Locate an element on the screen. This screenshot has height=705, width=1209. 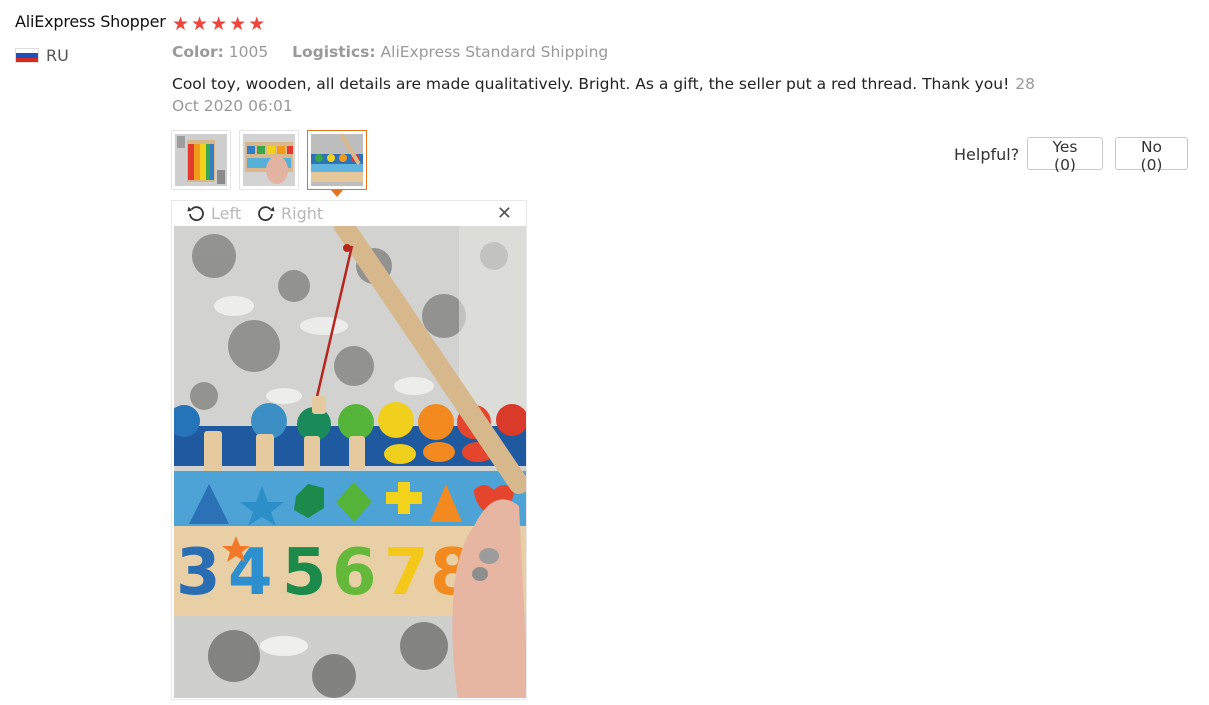
color-value: 1005 is located at coordinates (248, 52).